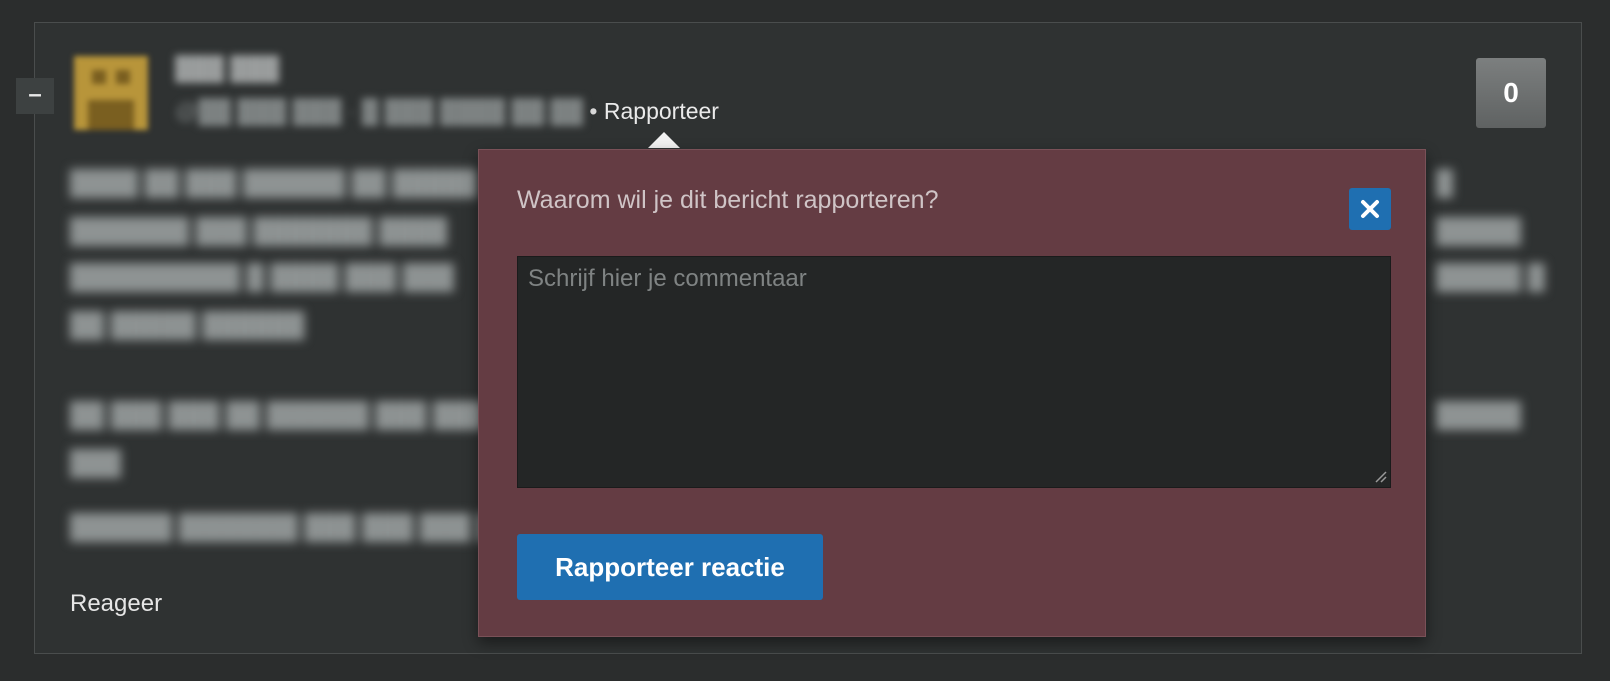 Image resolution: width=1610 pixels, height=681 pixels. I want to click on close-icon, so click(1370, 209).